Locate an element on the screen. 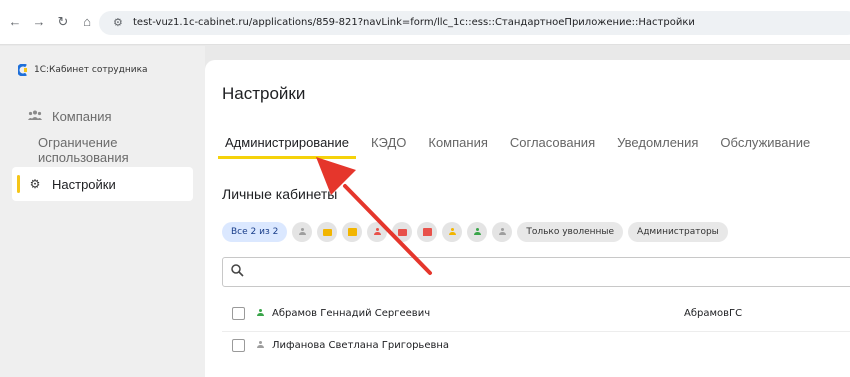  sidebar-item-settings: ⚙ Настройки is located at coordinates (102, 184).